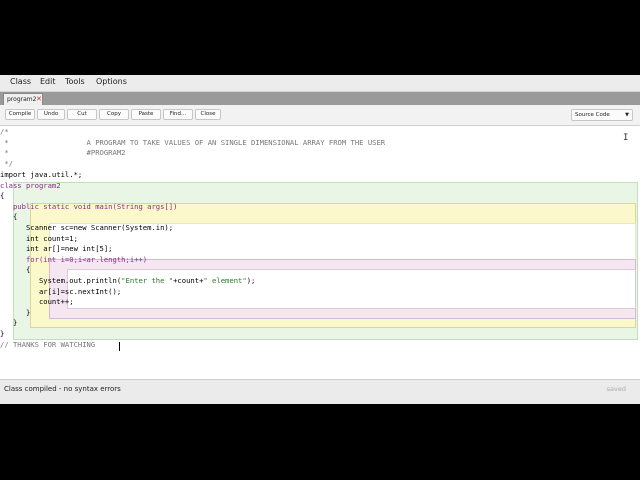 Image resolution: width=640 pixels, height=480 pixels. I want to click on menu-tools: Tools, so click(75, 81).